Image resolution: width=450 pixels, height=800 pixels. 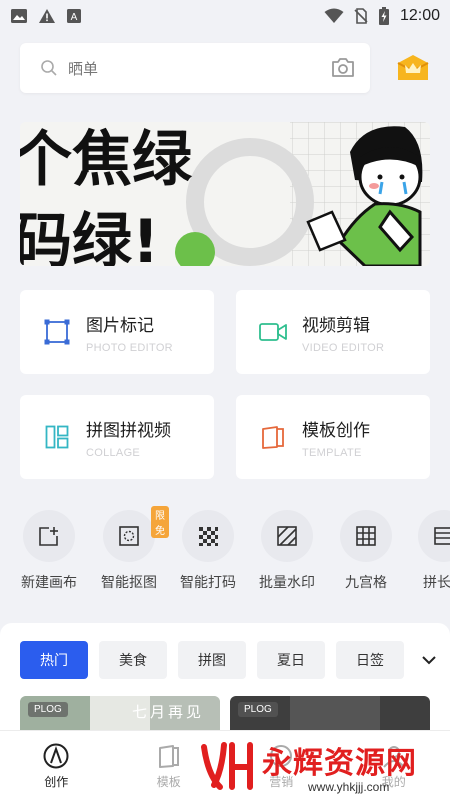 I want to click on collage-icon, so click(x=57, y=437).